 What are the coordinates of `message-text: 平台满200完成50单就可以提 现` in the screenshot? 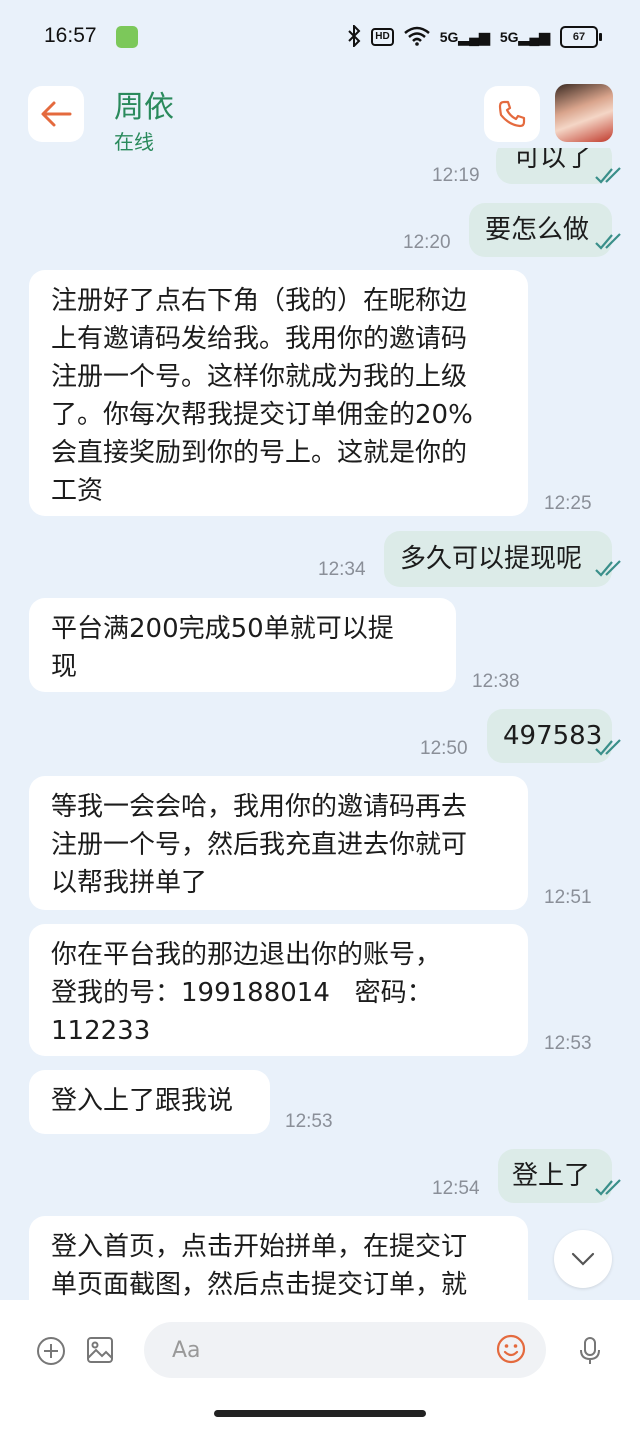 It's located at (222, 648).